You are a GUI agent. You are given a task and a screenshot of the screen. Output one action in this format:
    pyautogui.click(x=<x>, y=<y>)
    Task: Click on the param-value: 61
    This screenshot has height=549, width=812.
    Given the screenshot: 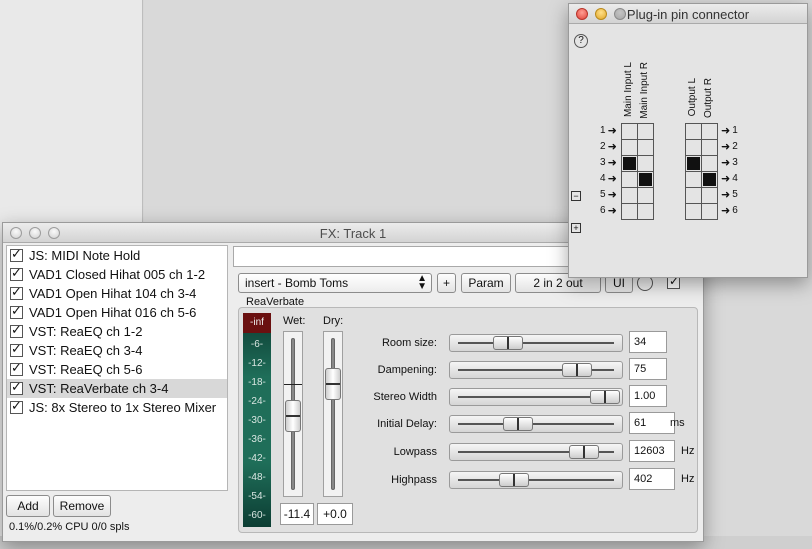 What is the action you would take?
    pyautogui.click(x=652, y=423)
    